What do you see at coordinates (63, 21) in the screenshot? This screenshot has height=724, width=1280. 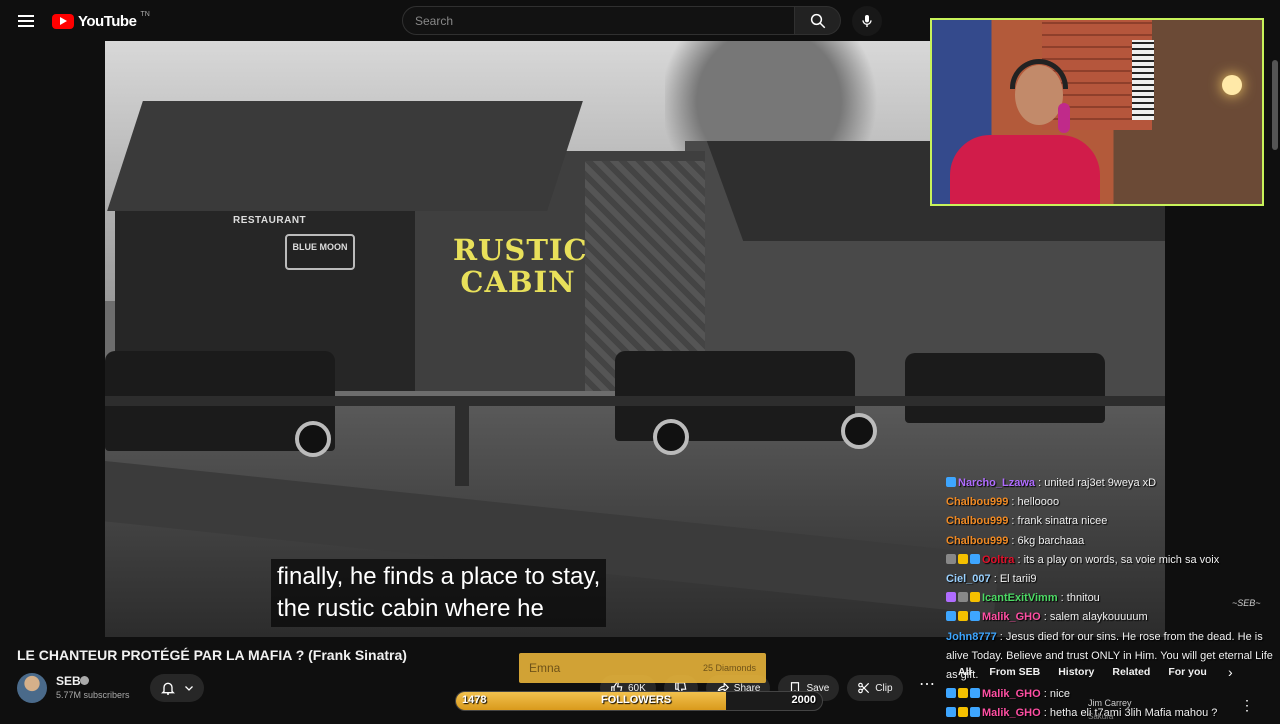 I see `youtube-play-icon` at bounding box center [63, 21].